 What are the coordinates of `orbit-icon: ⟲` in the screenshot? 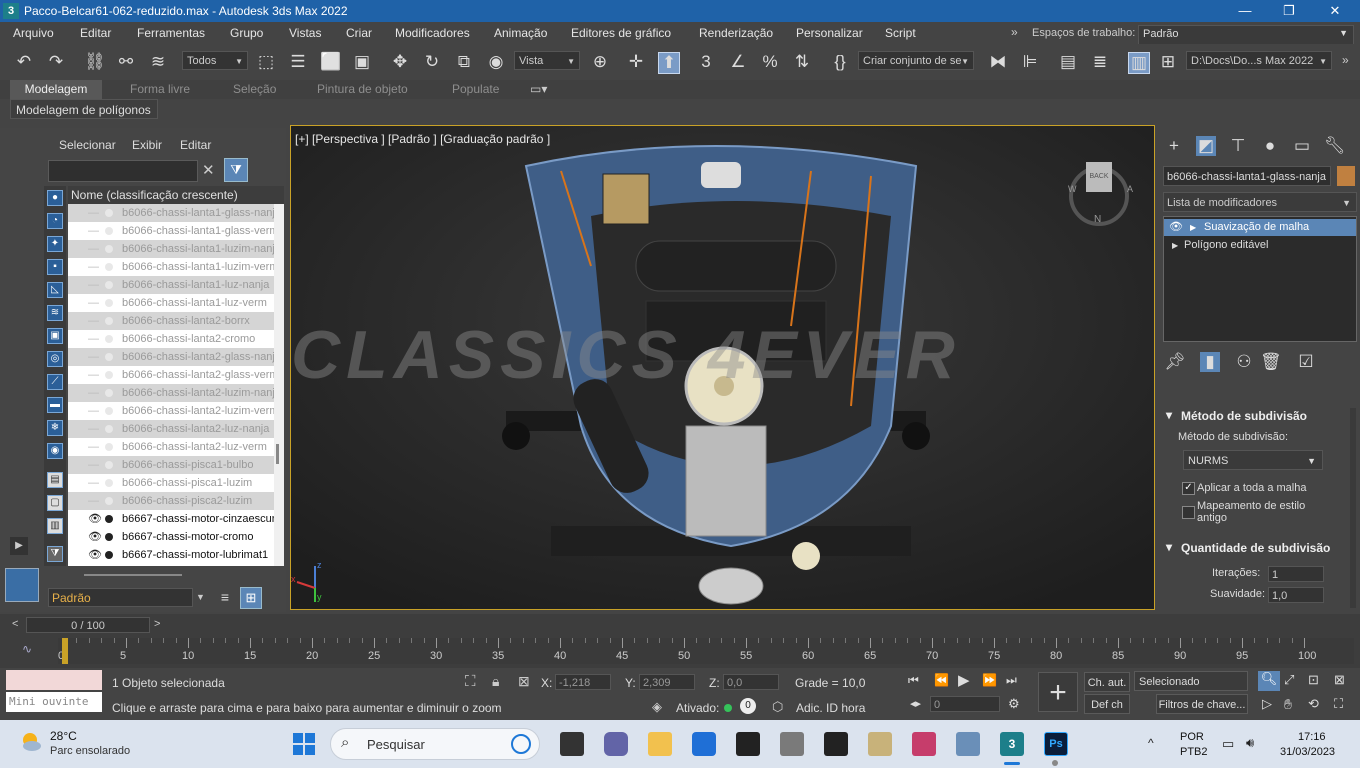 It's located at (1313, 704).